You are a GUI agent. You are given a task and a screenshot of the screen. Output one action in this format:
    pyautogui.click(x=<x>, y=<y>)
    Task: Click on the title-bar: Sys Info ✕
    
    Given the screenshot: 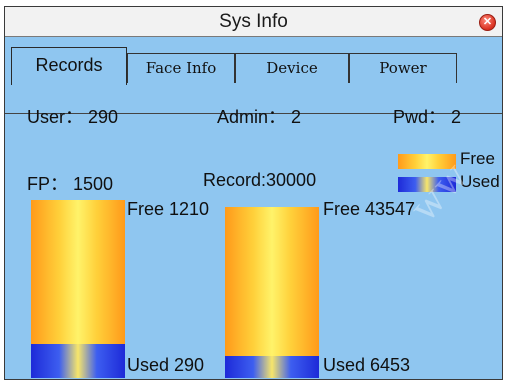 What is the action you would take?
    pyautogui.click(x=253, y=22)
    